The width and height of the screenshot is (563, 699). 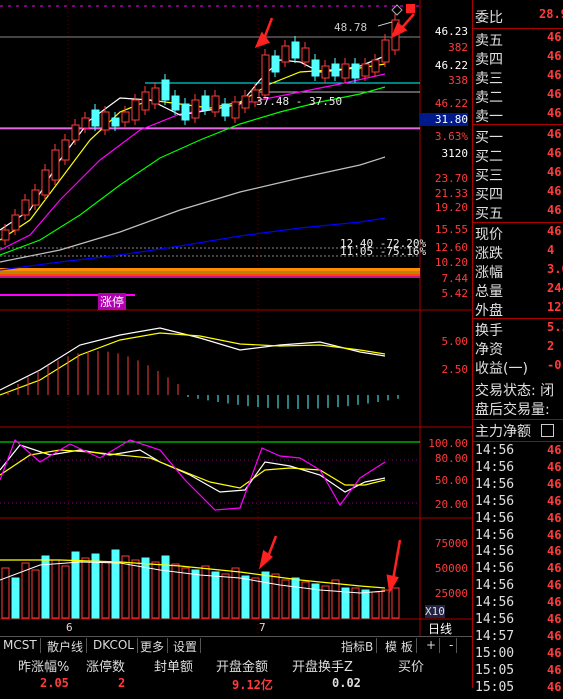 I want to click on sell-level-label: 卖四, so click(x=489, y=60).